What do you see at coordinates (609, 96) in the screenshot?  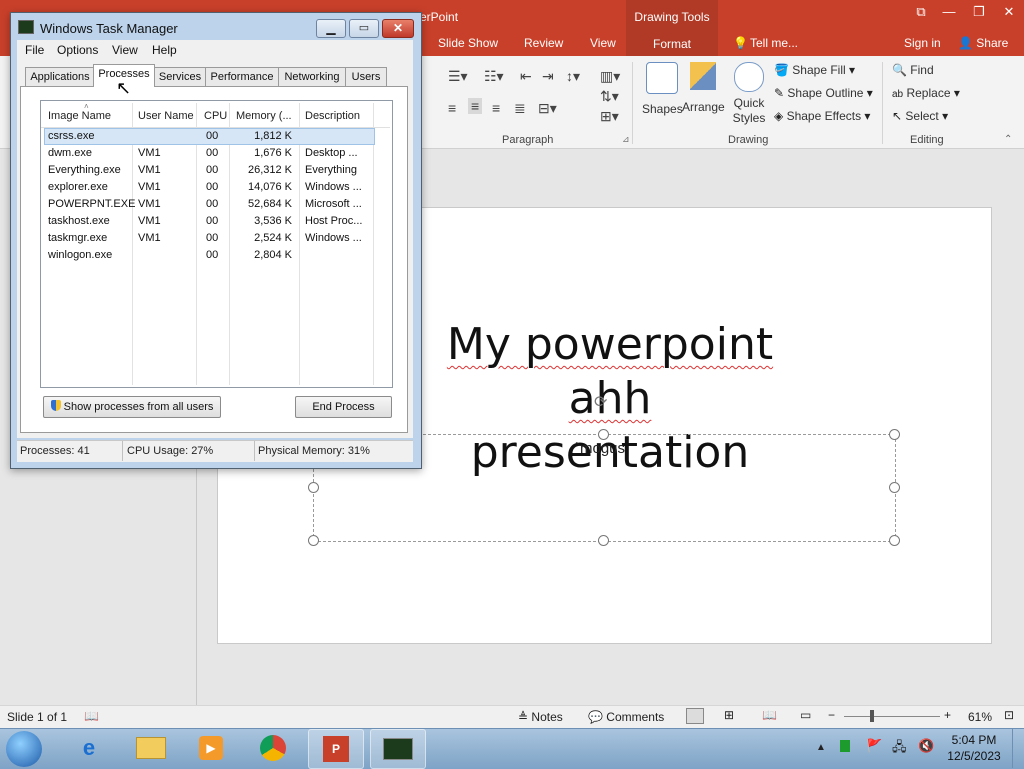 I see `text-direction-icon: ⇅▾` at bounding box center [609, 96].